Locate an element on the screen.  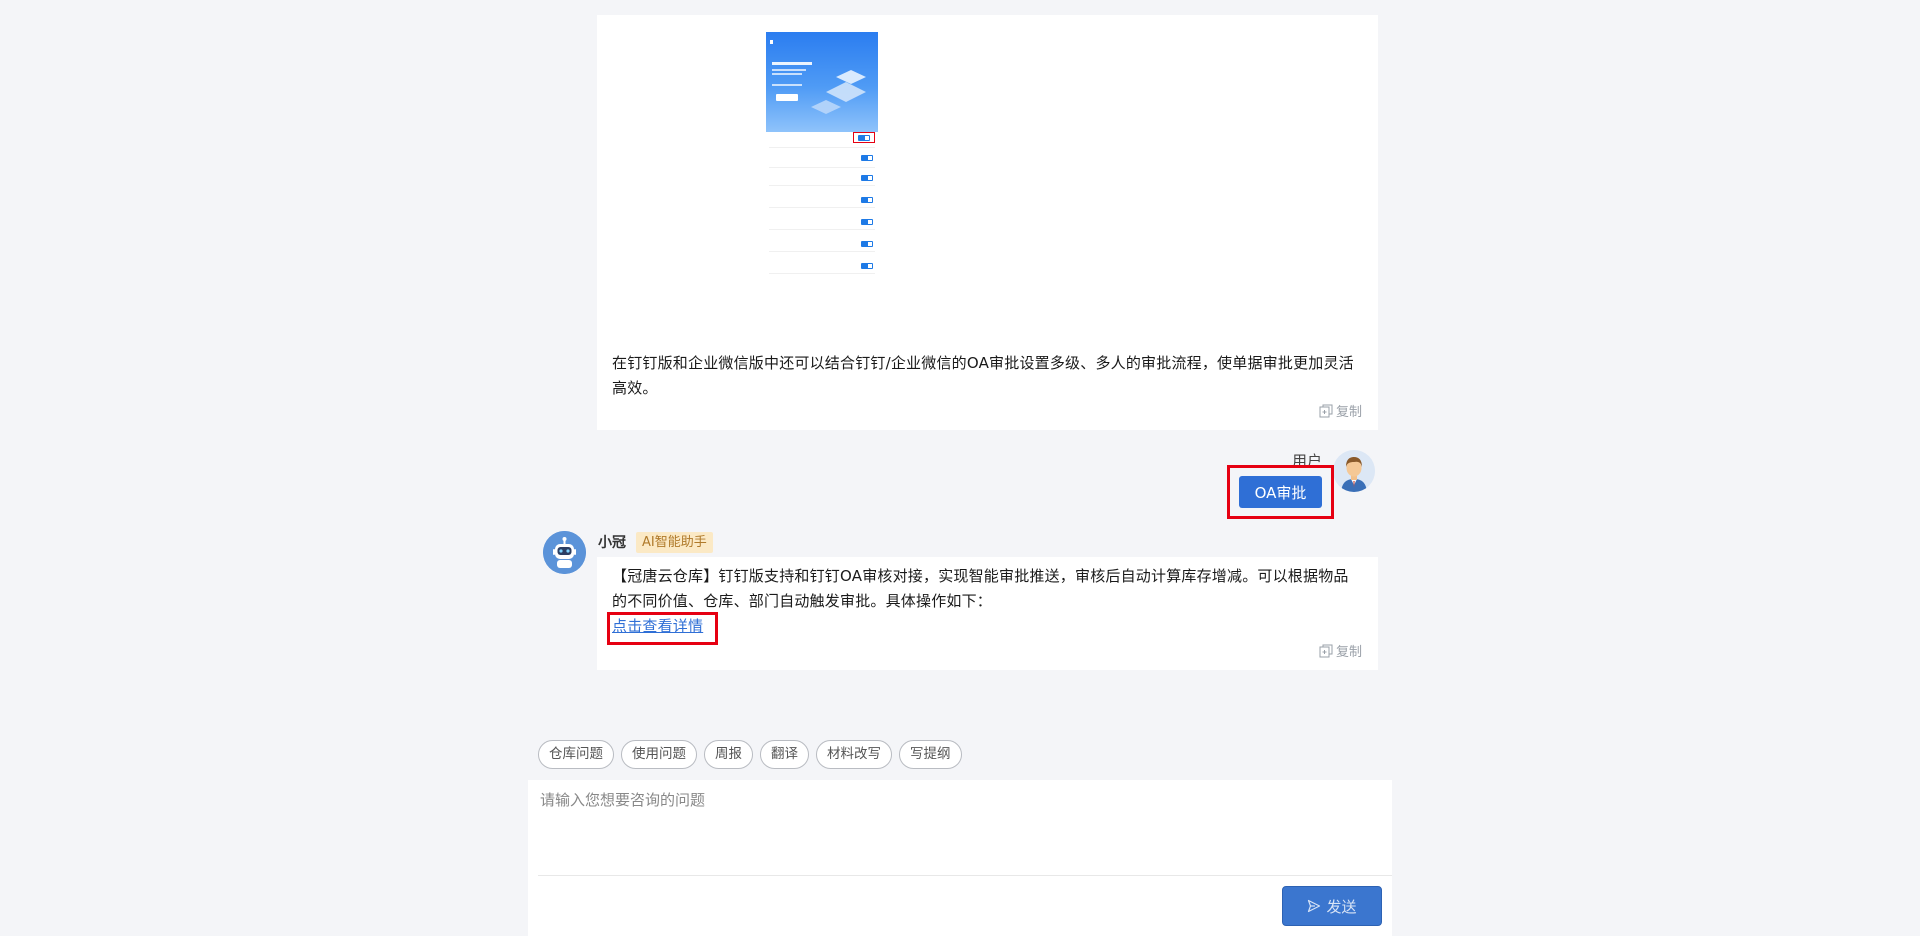
illustration-graphic is located at coordinates (818, 77).